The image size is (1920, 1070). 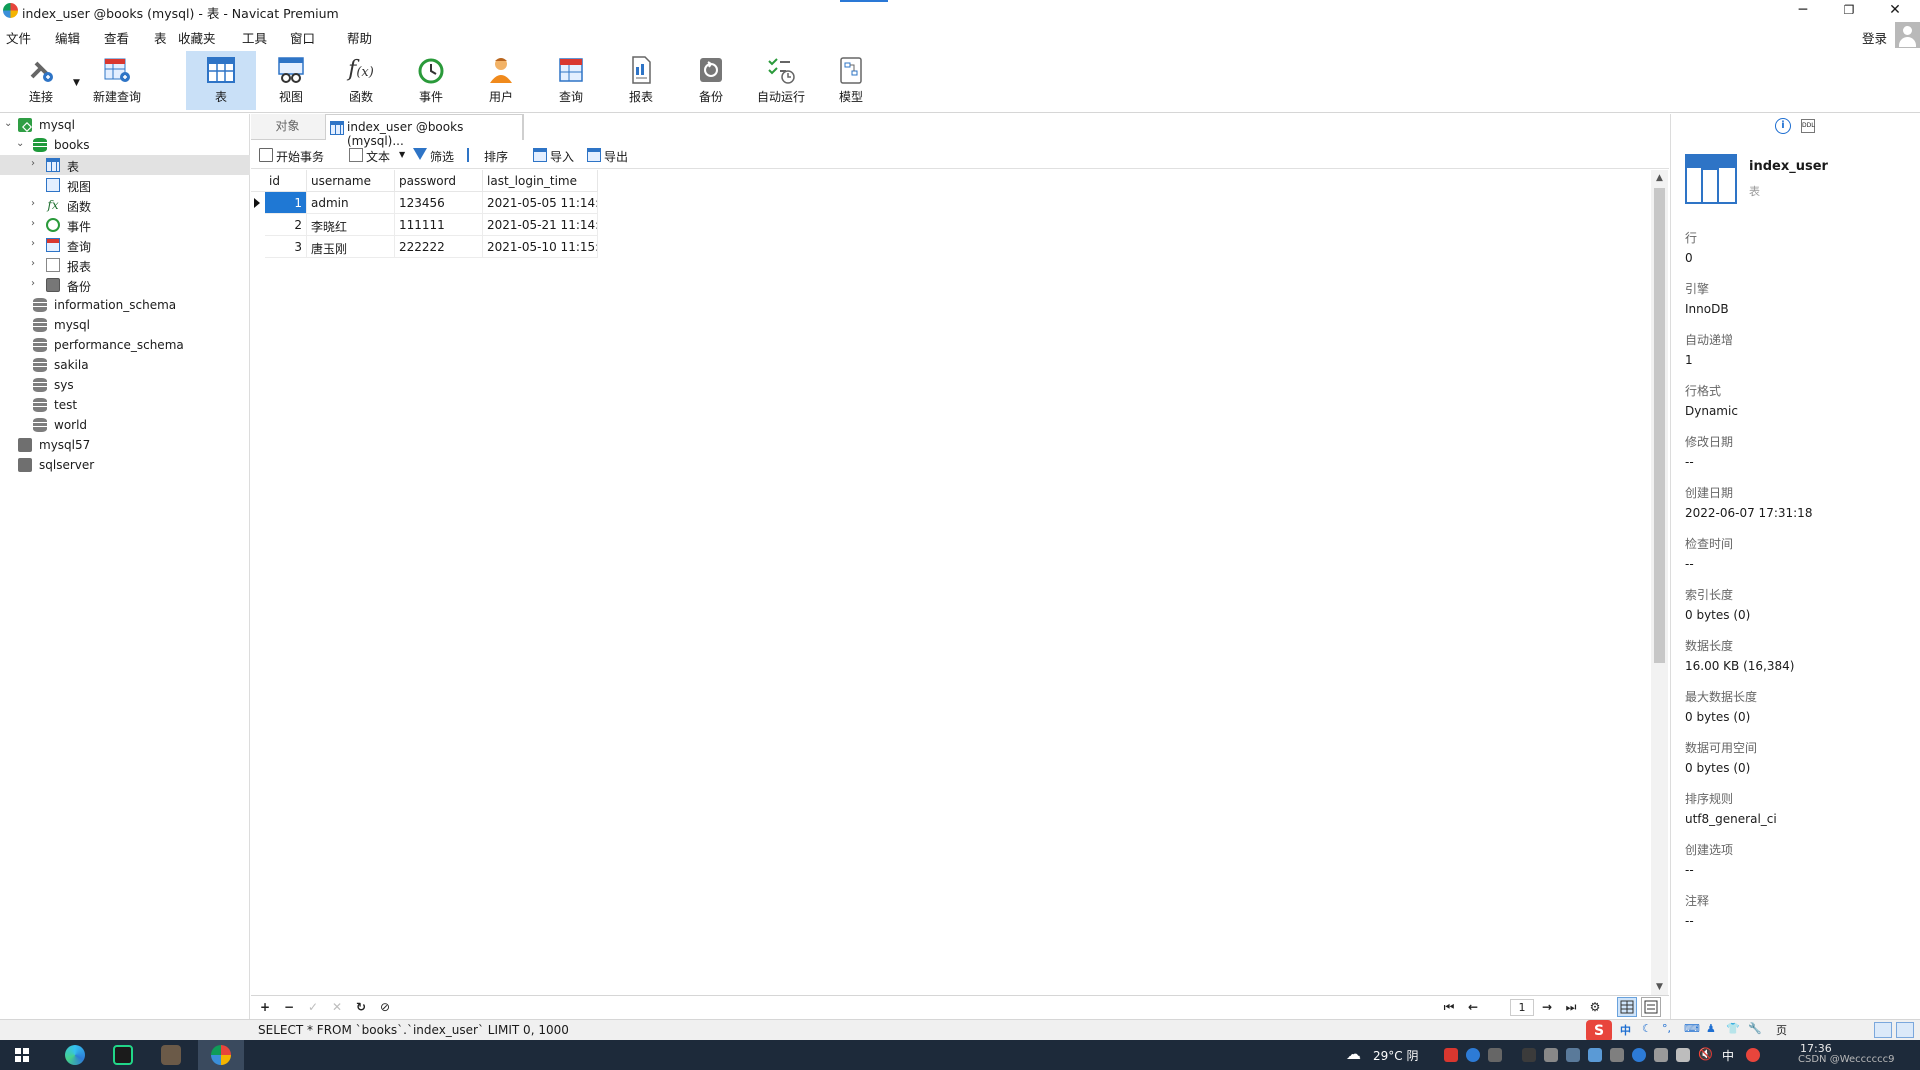 What do you see at coordinates (1395, 1055) in the screenshot?
I see `weather-text: 29°C 阴` at bounding box center [1395, 1055].